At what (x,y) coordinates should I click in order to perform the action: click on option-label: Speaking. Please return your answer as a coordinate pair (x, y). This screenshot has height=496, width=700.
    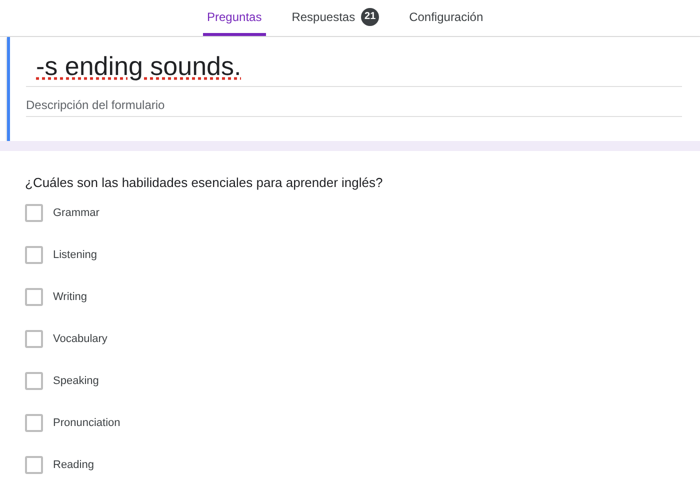
    Looking at the image, I should click on (76, 381).